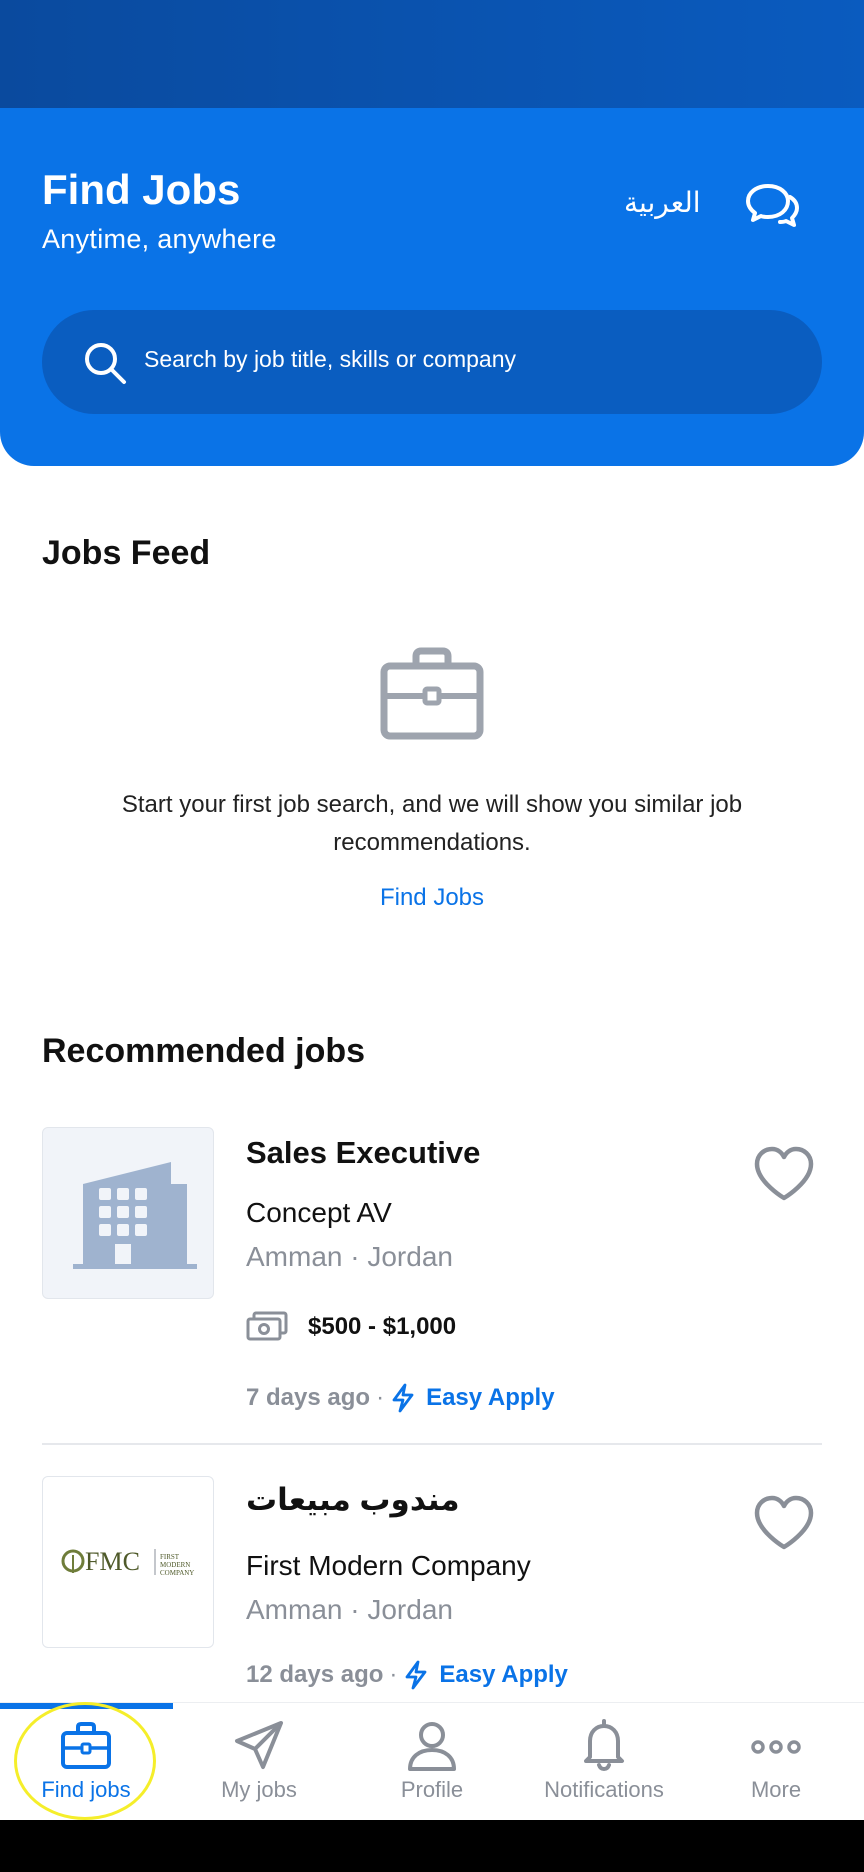 This screenshot has height=1872, width=864. Describe the element at coordinates (319, 1212) in the screenshot. I see `job-company: Concept AV` at that location.